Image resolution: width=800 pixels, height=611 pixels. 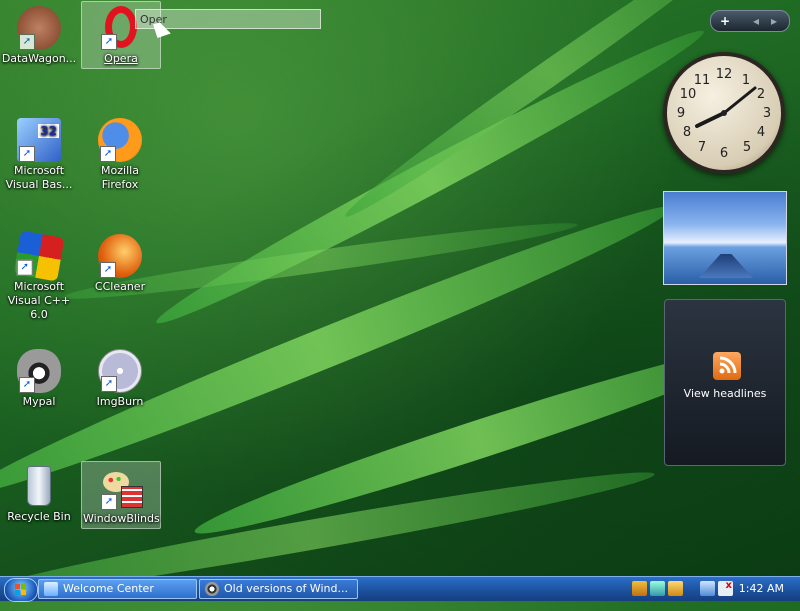 What do you see at coordinates (120, 401) in the screenshot?
I see `desktop-icon-label: ImgBurn` at bounding box center [120, 401].